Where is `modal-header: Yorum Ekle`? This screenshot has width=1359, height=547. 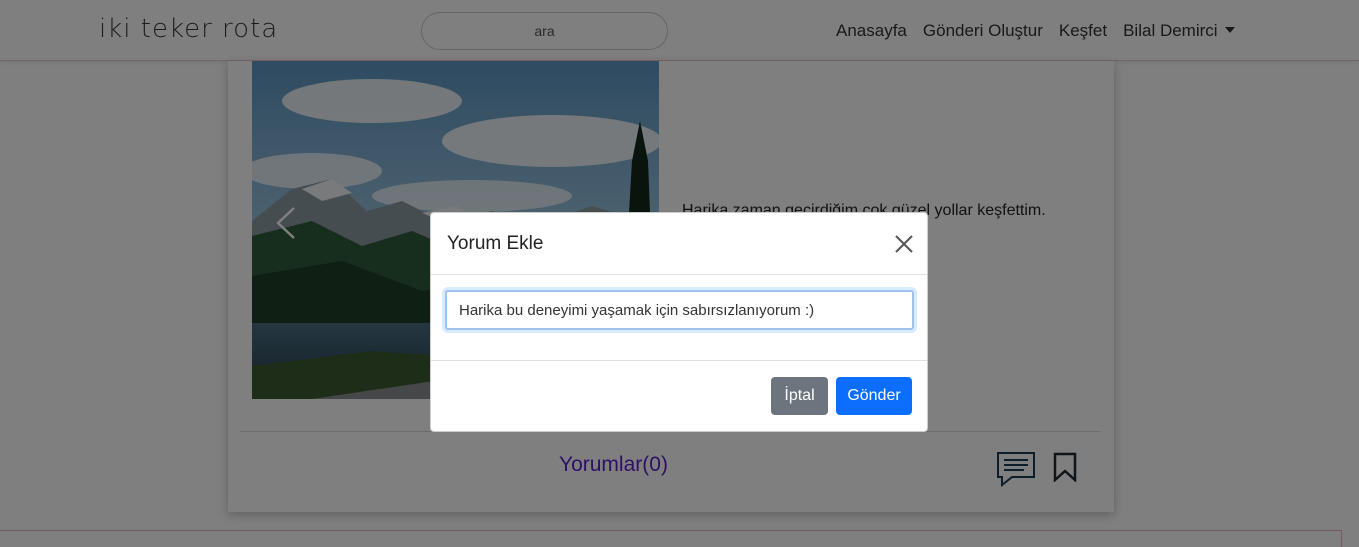
modal-header: Yorum Ekle is located at coordinates (679, 244).